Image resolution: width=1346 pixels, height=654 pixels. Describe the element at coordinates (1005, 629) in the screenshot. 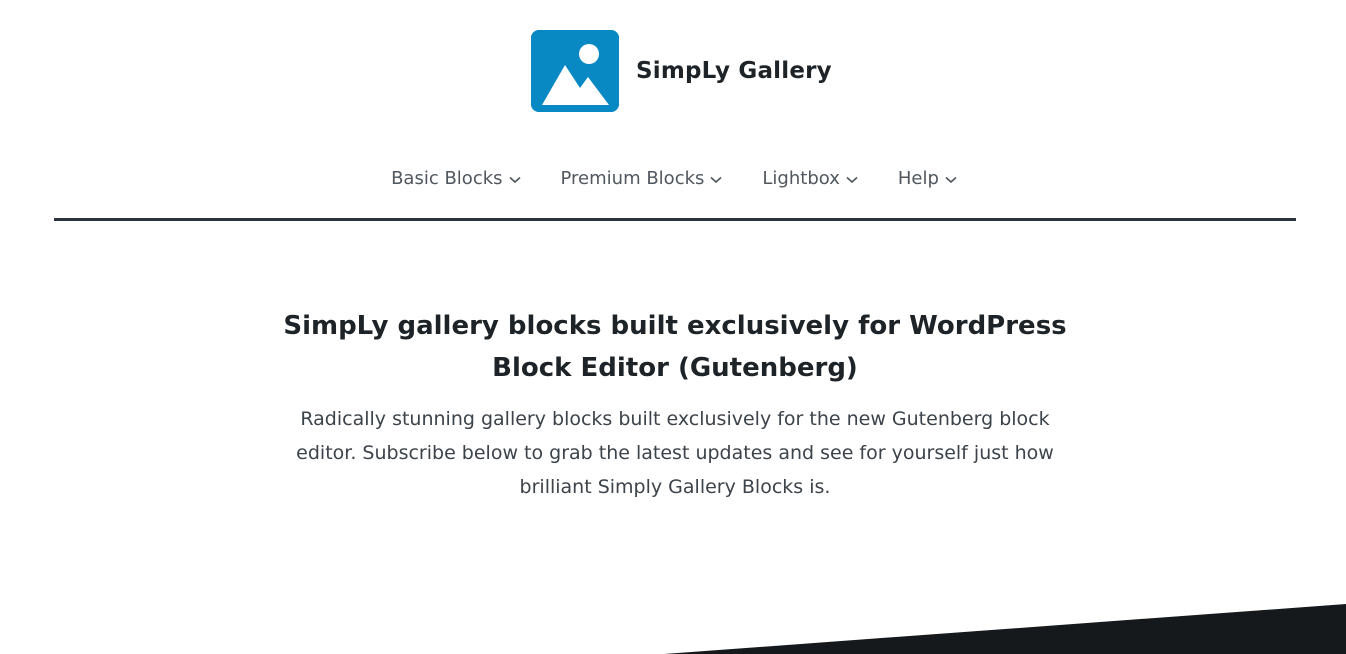

I see `decorative-slant-divider` at that location.